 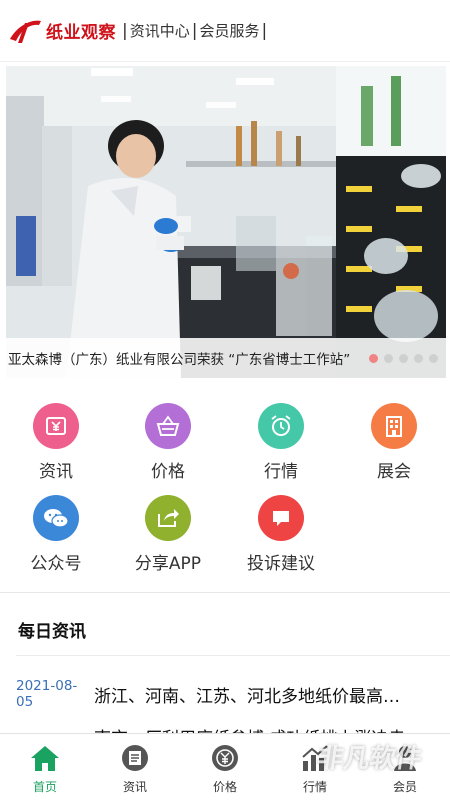 I want to click on grid-label: 资讯, so click(x=56, y=472).